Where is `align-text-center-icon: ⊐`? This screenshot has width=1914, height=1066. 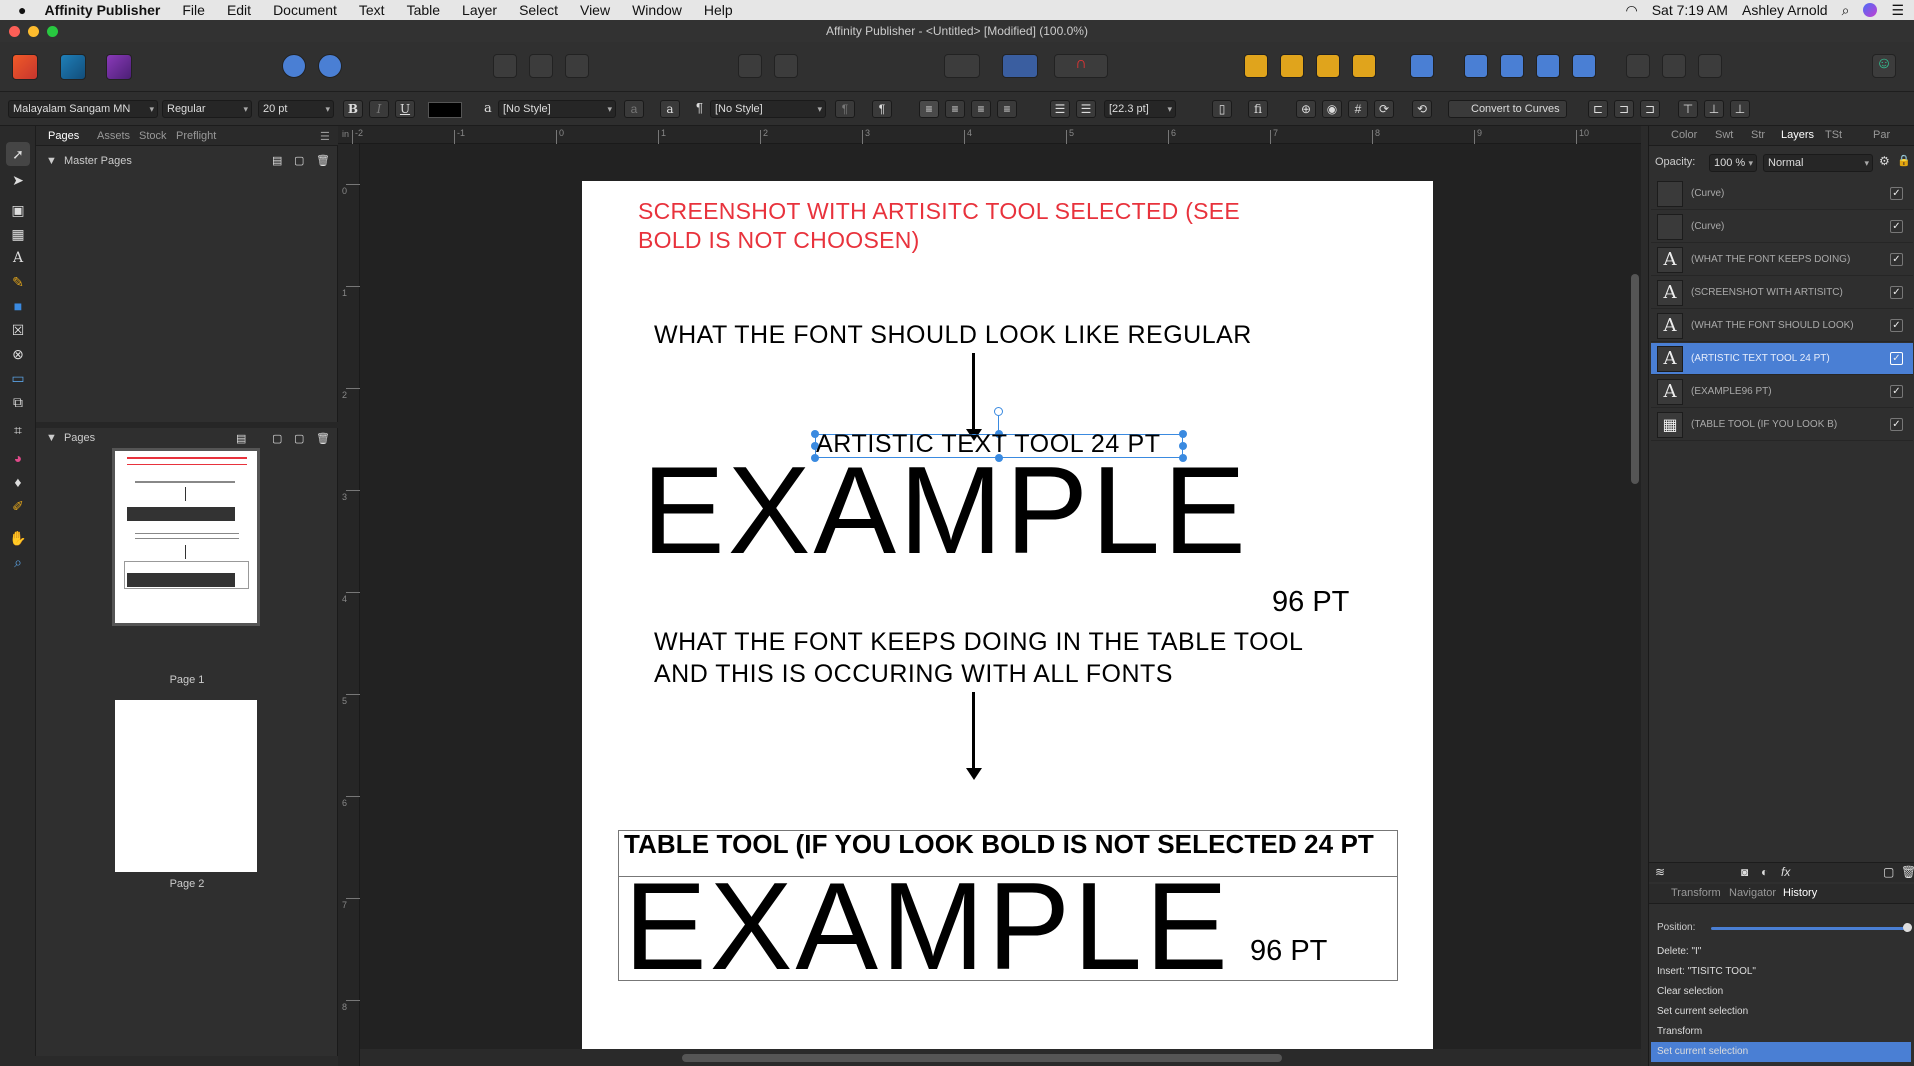 align-text-center-icon: ⊐ is located at coordinates (1624, 109).